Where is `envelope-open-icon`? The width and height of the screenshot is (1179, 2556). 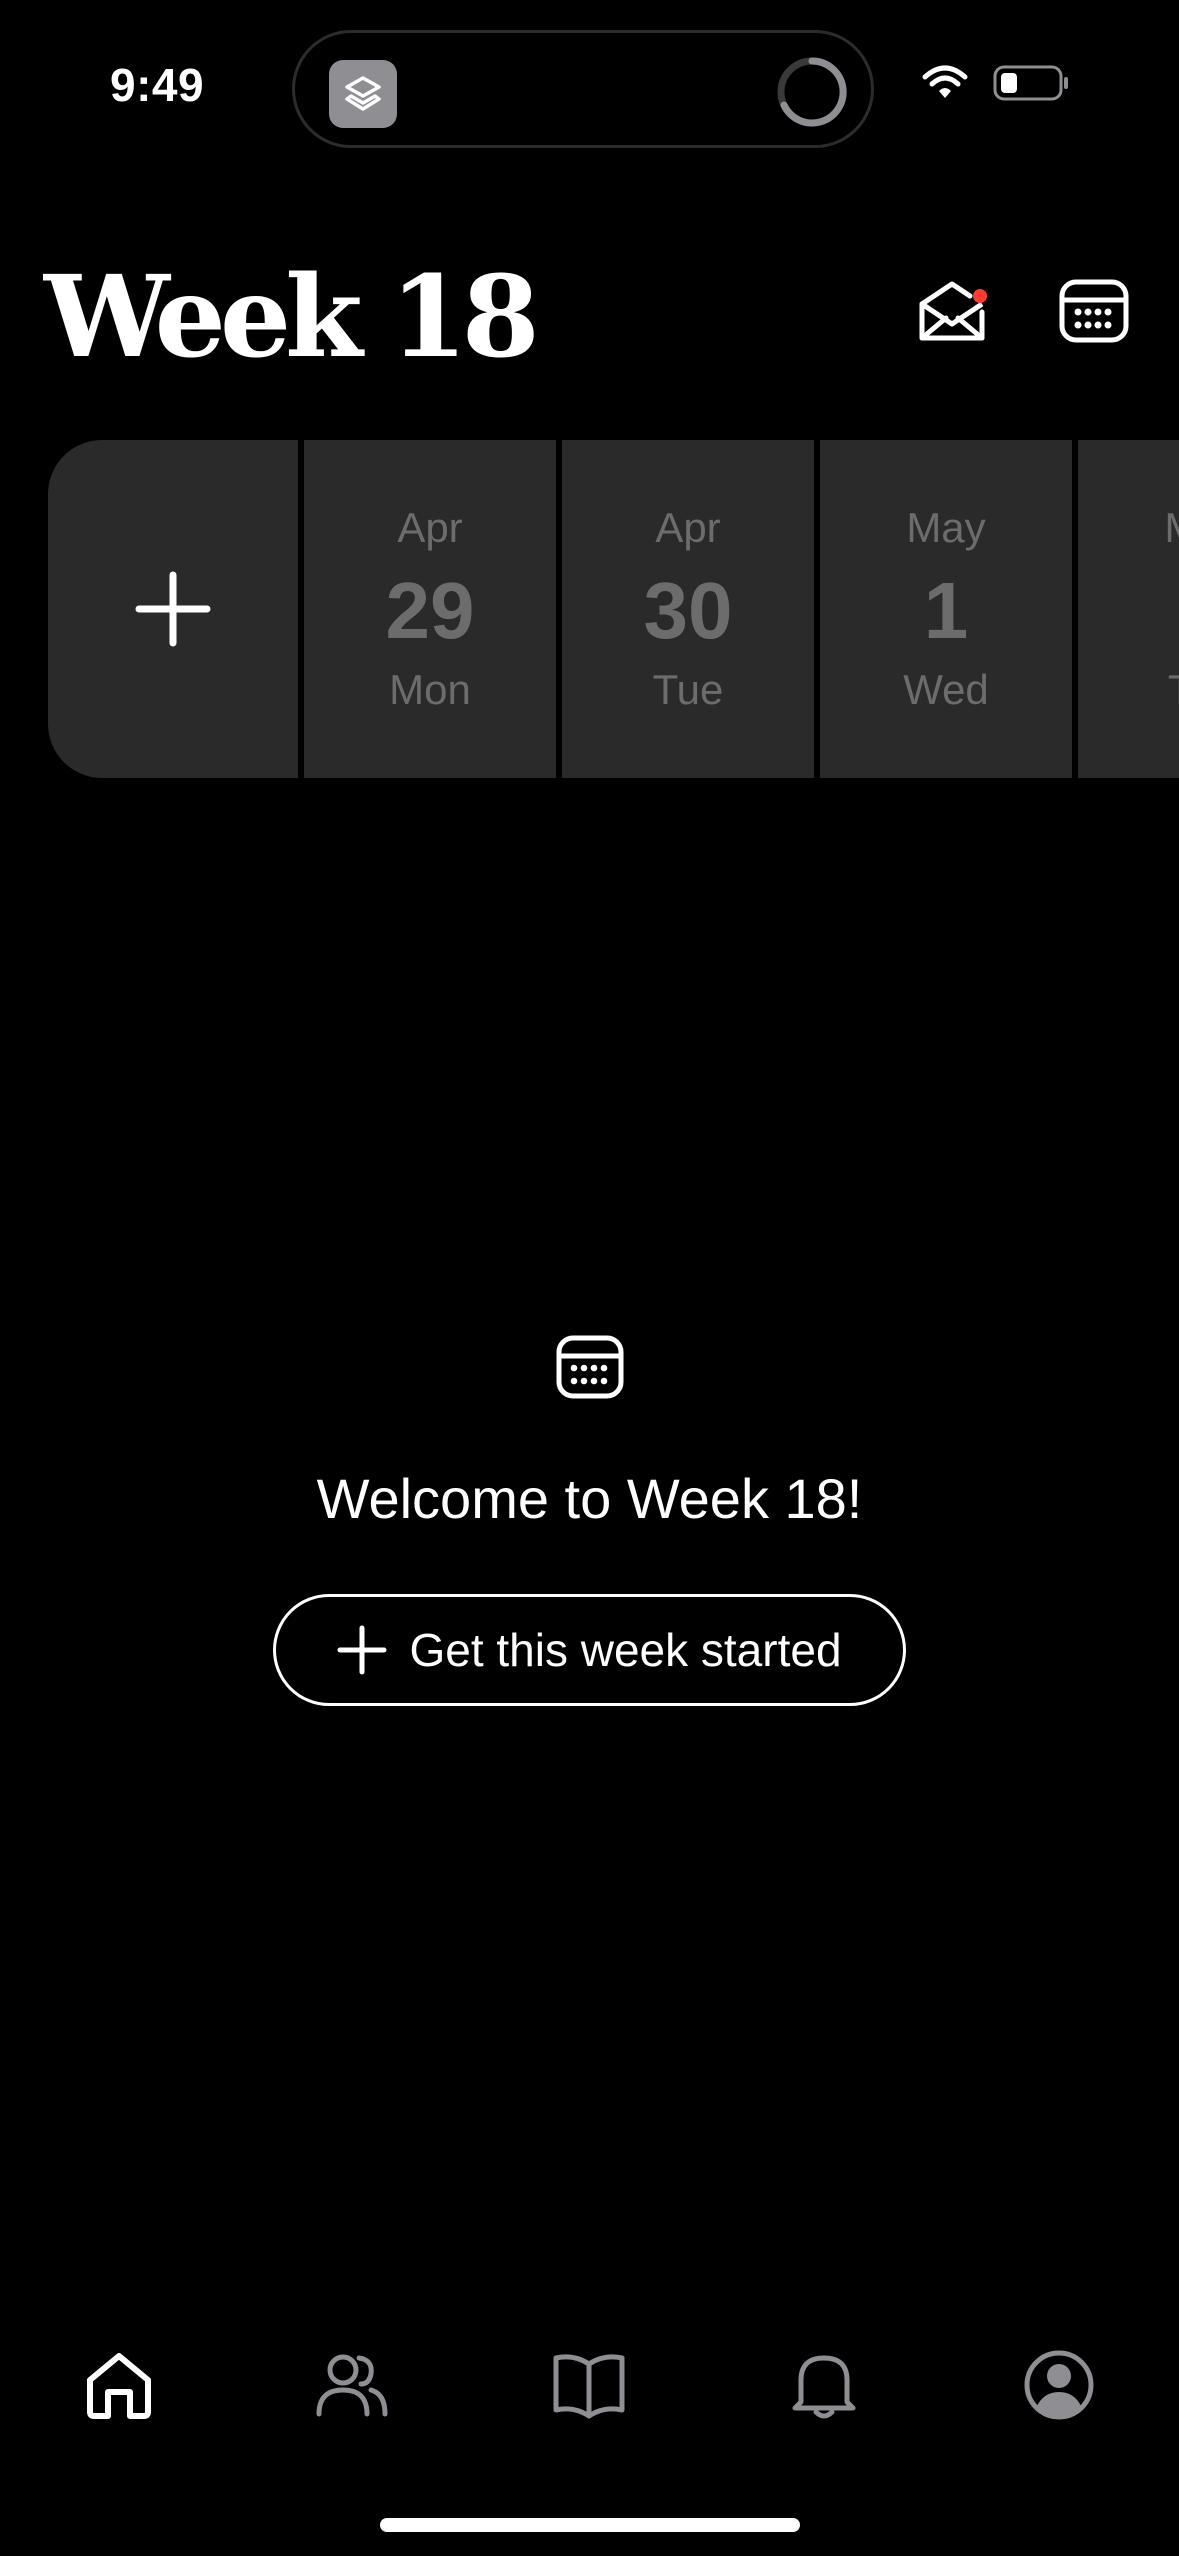
envelope-open-icon is located at coordinates (952, 310).